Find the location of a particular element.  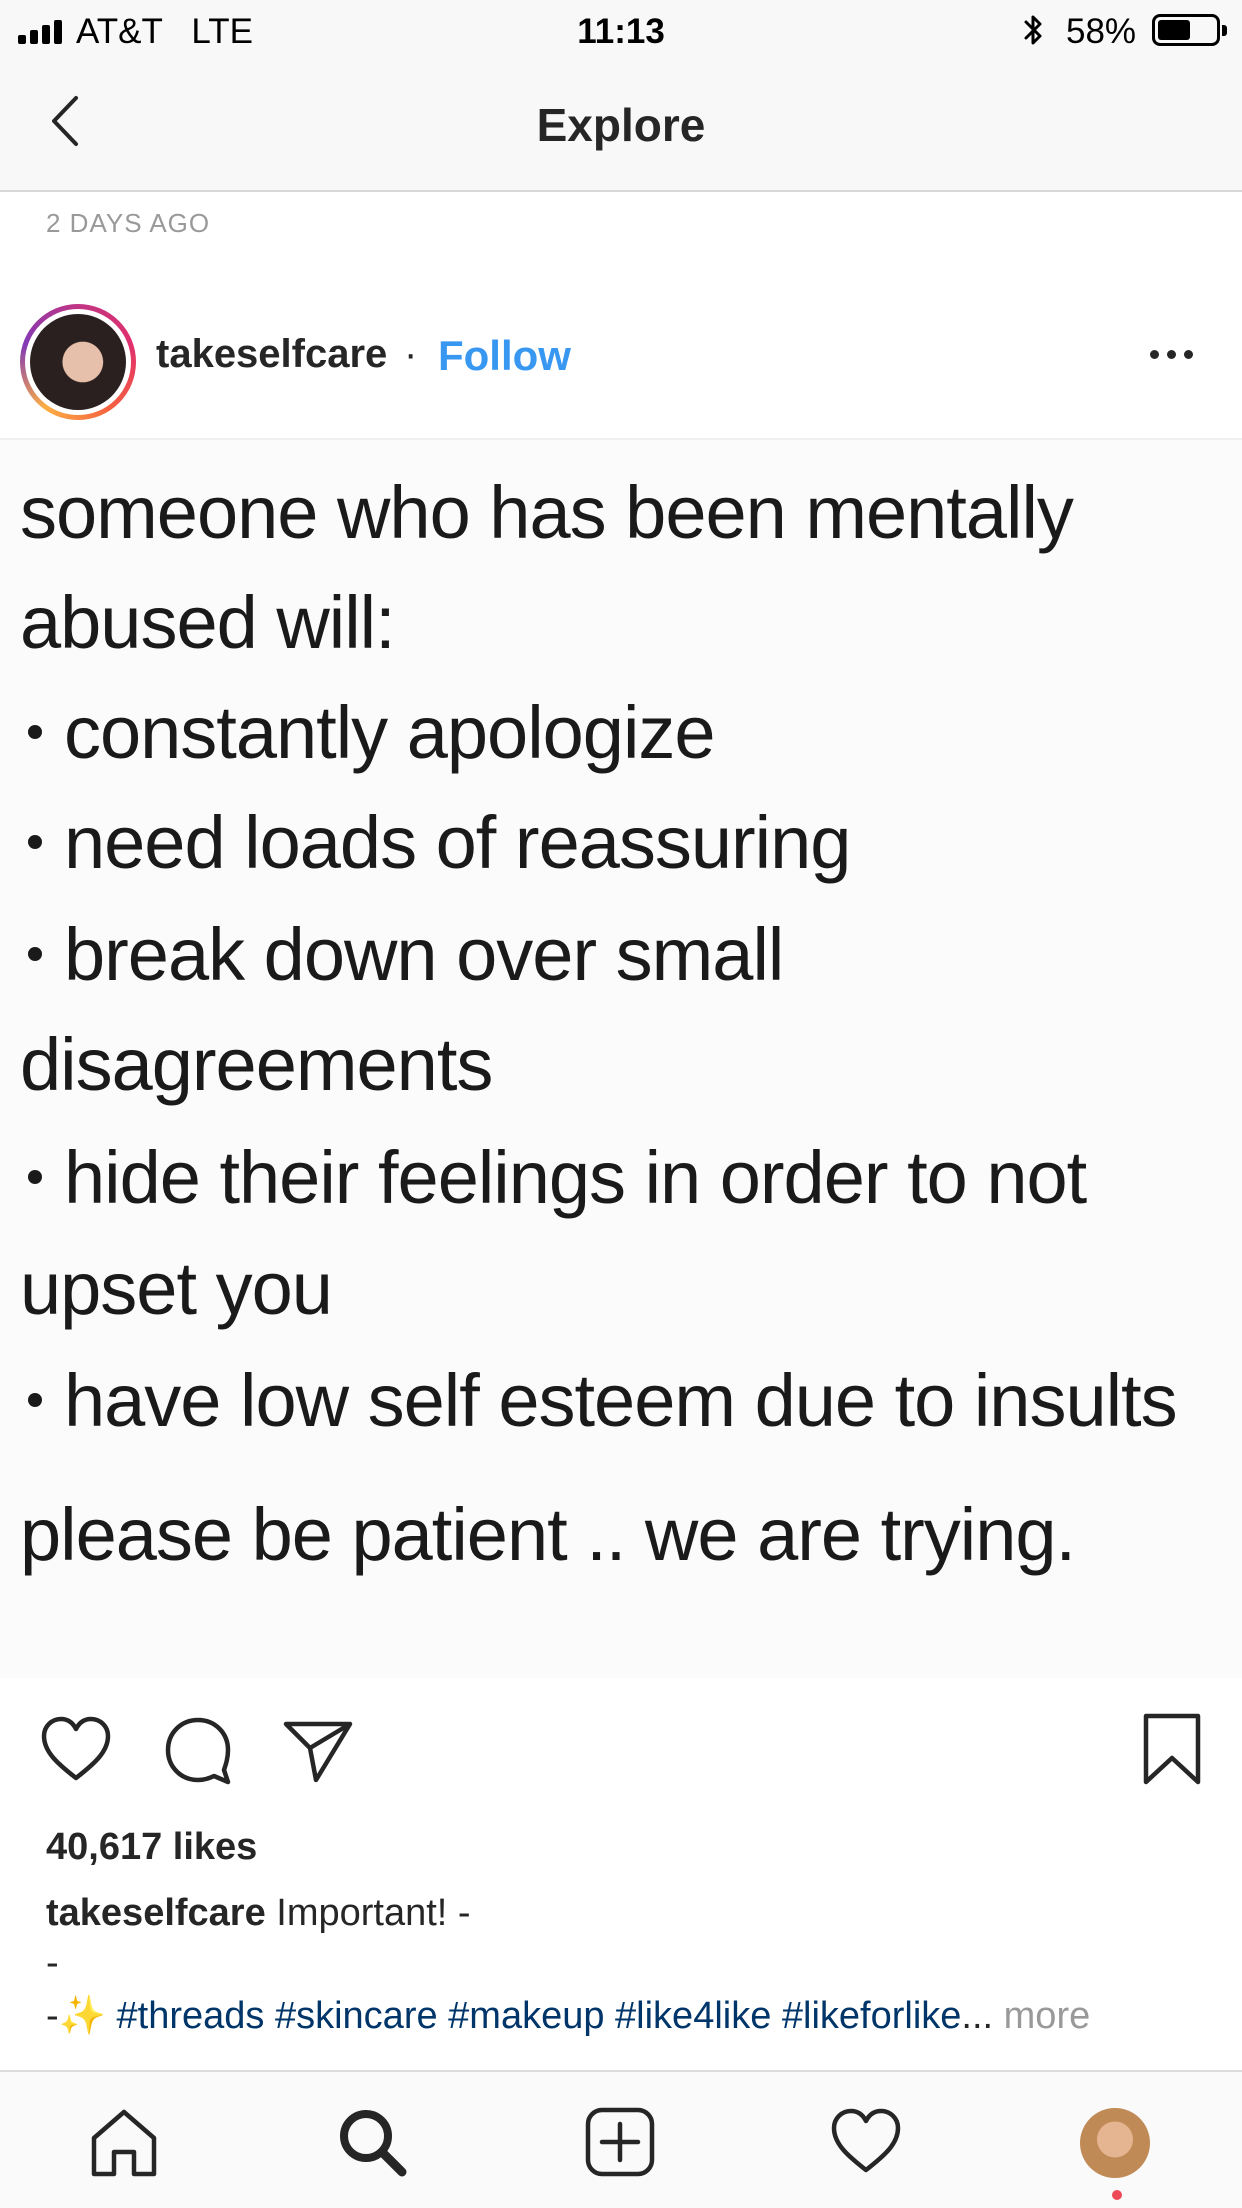

navigation-bar: Explore is located at coordinates (621, 127).